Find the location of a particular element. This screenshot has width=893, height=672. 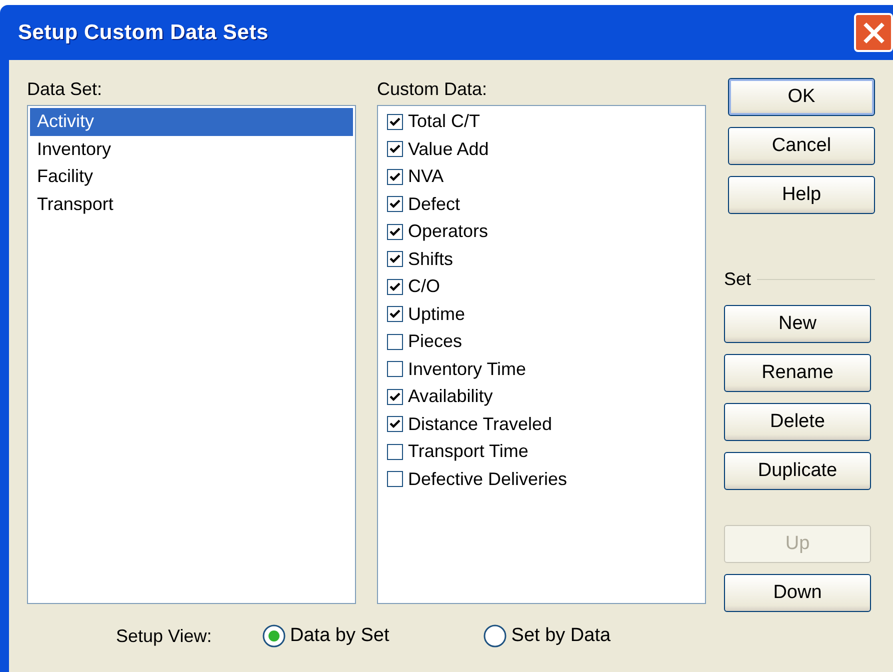

checkbox-label: Availability is located at coordinates (450, 396).